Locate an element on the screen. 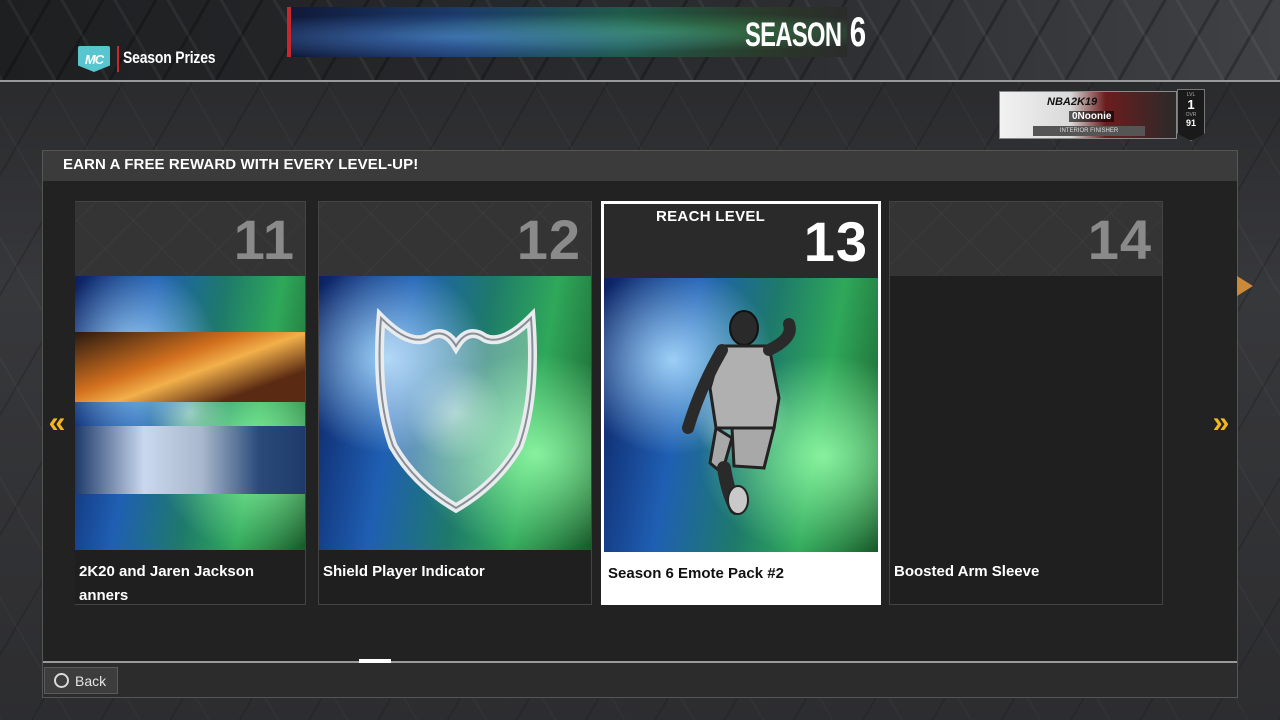 The height and width of the screenshot is (720, 1280). side-tab-icon is located at coordinates (1245, 286).